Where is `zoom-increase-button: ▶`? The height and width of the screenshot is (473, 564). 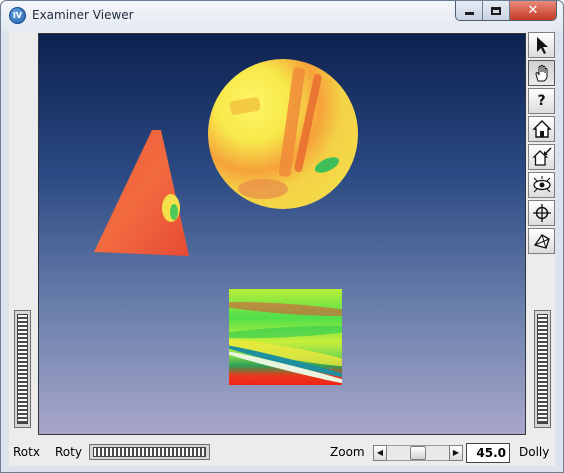 zoom-increase-button: ▶ is located at coordinates (456, 453).